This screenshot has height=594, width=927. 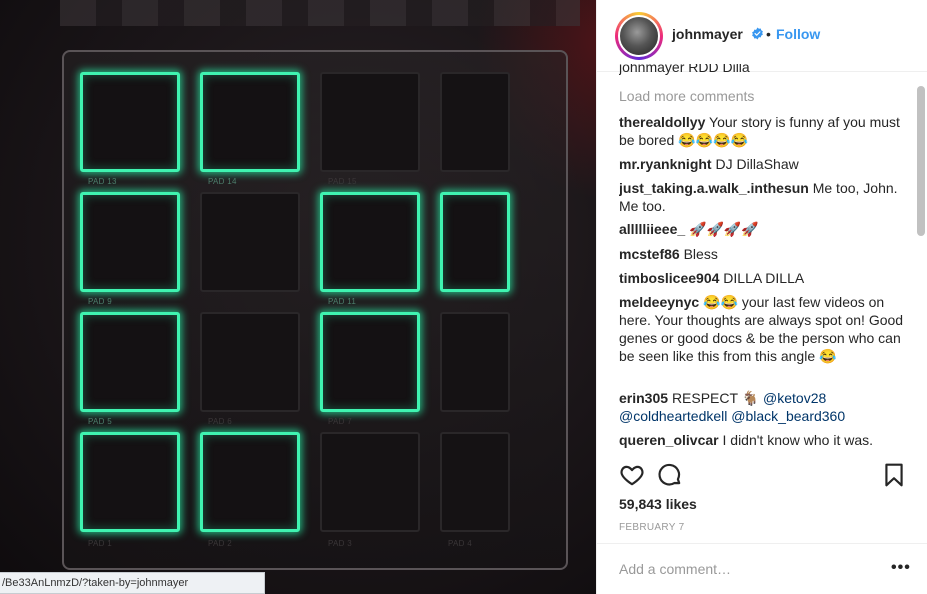 What do you see at coordinates (684, 69) in the screenshot?
I see `comment-cut-off: johnmayer RDD Dilla` at bounding box center [684, 69].